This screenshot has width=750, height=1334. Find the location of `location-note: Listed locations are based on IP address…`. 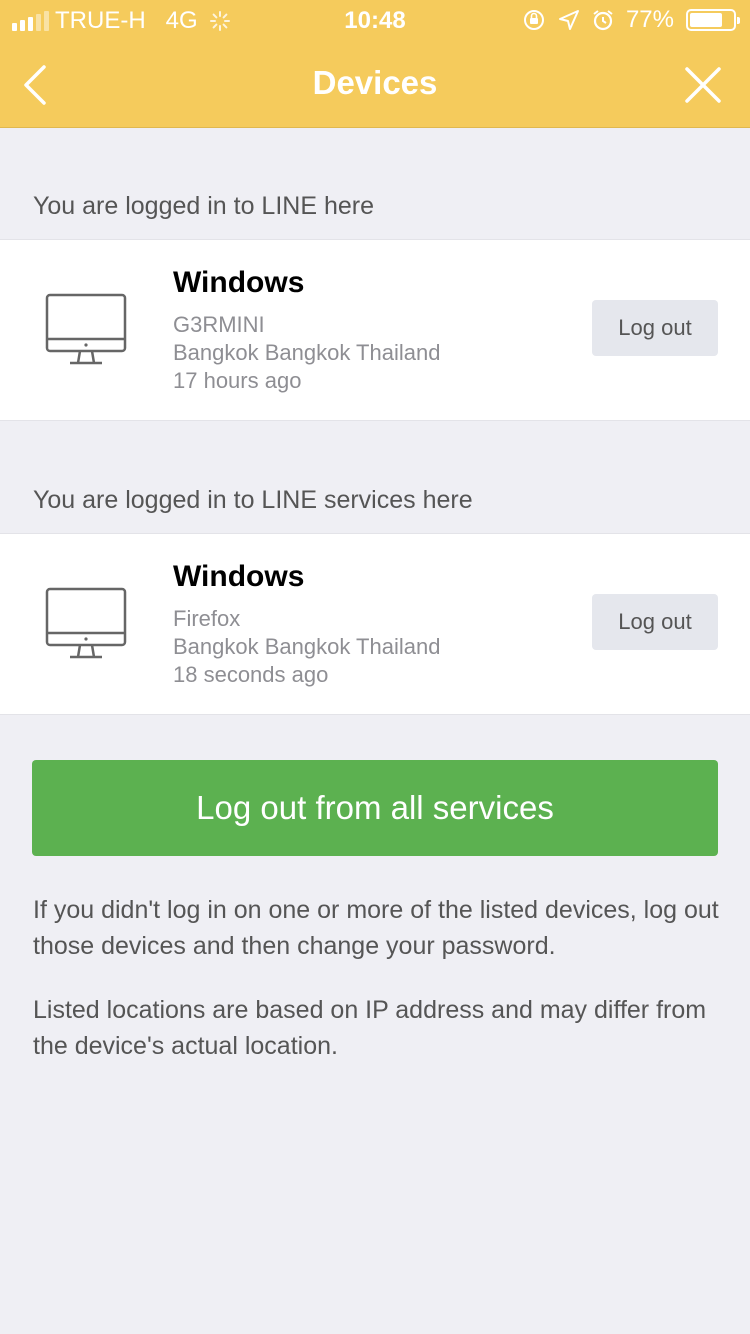

location-note: Listed locations are based on IP address… is located at coordinates (370, 1028).